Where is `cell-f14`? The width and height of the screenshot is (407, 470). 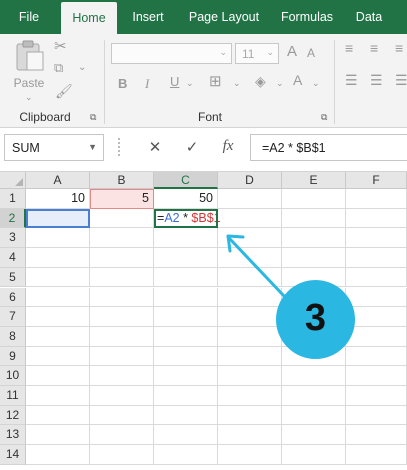
cell-f14 is located at coordinates (376, 455).